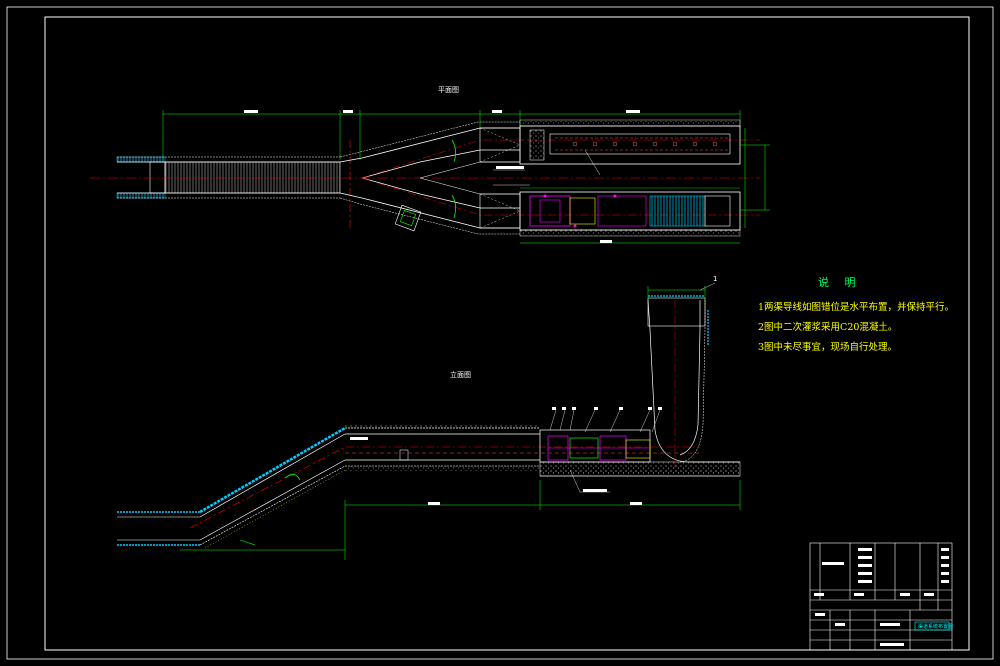 The height and width of the screenshot is (666, 1000). I want to click on title-block-cells, so click(881, 597).